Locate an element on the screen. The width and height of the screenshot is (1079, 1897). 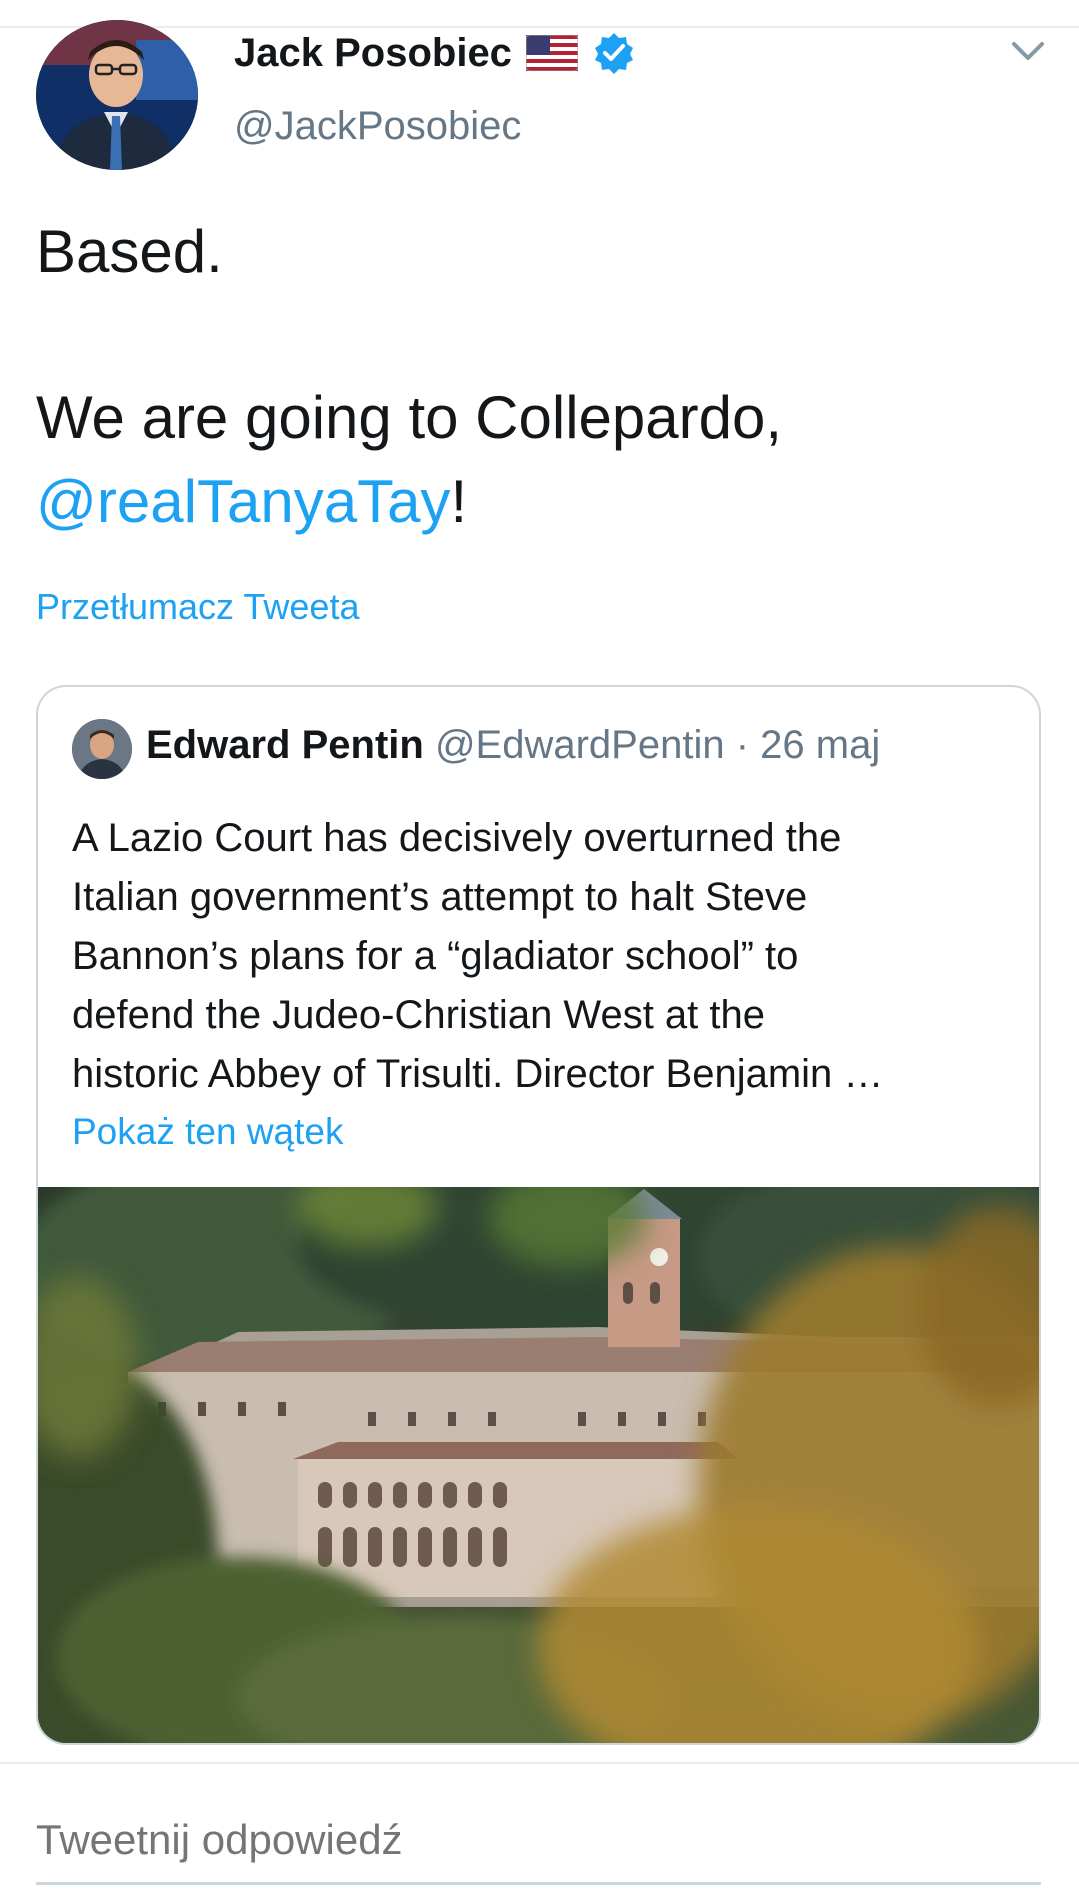
us-flag-icon is located at coordinates (552, 53).